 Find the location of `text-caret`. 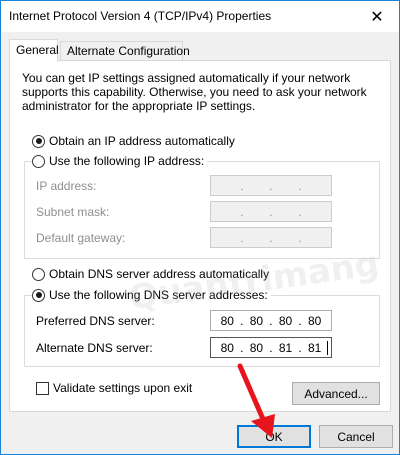

text-caret is located at coordinates (327, 348).